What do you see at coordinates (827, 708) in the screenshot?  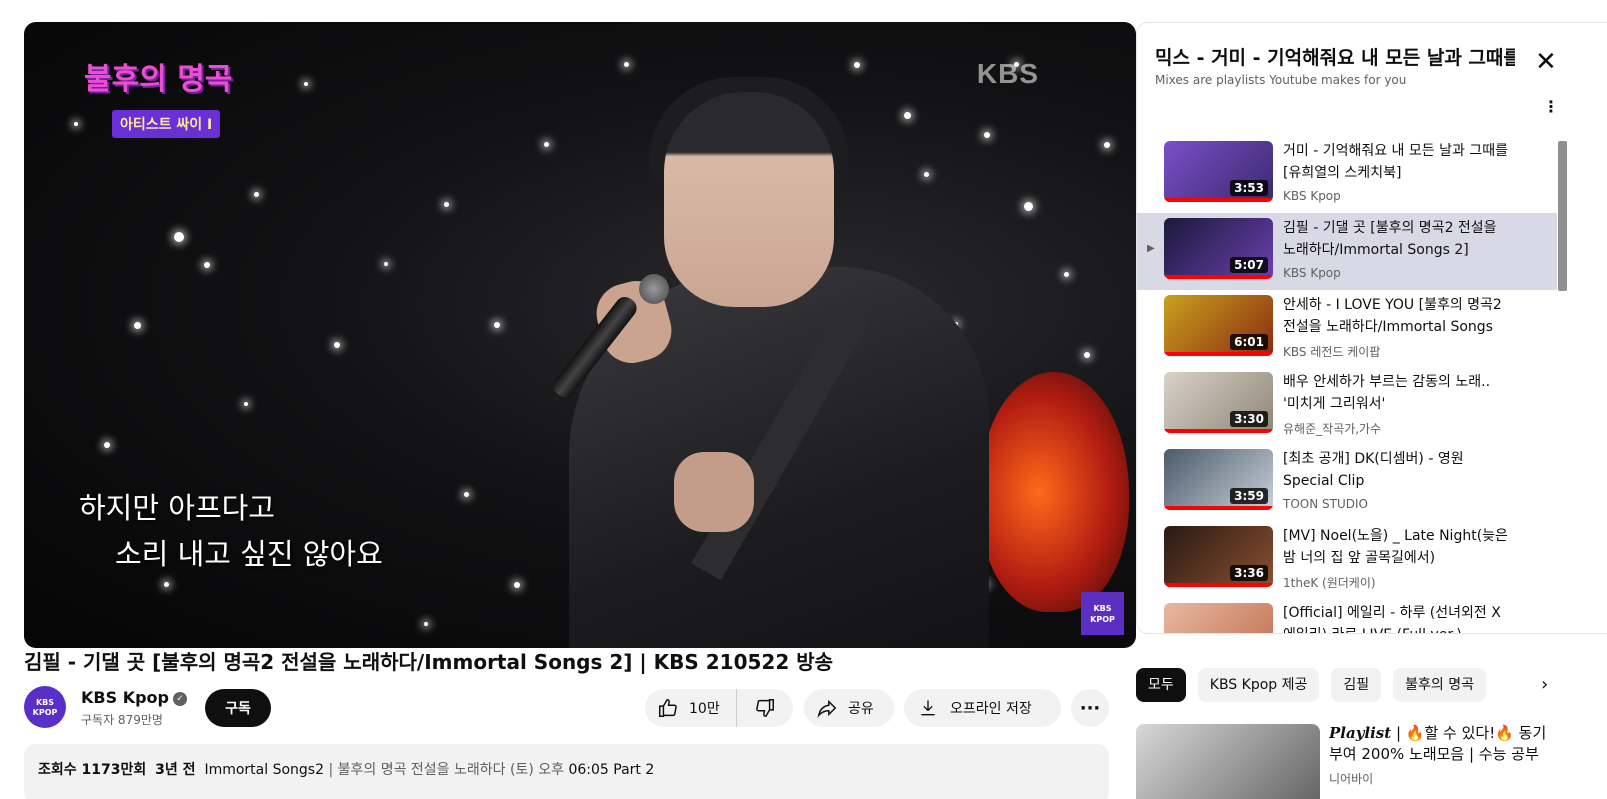 I see `share-icon` at bounding box center [827, 708].